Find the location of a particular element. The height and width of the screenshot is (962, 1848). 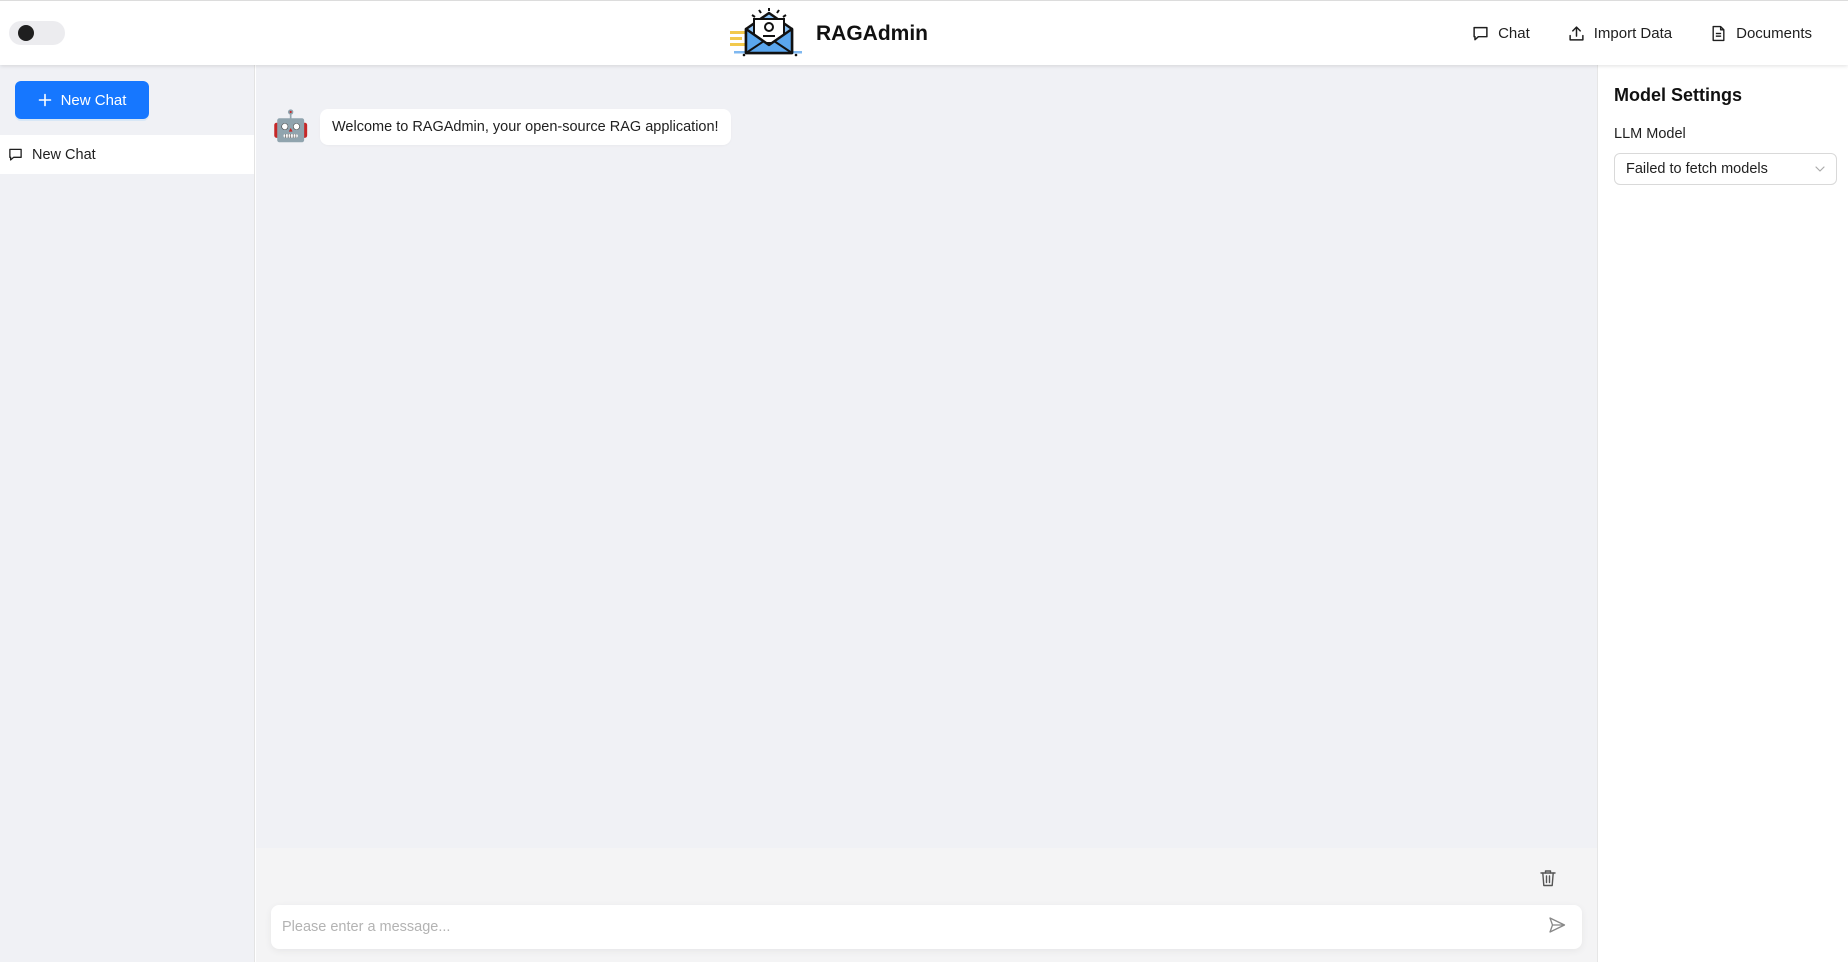

send-button is located at coordinates (1559, 927).